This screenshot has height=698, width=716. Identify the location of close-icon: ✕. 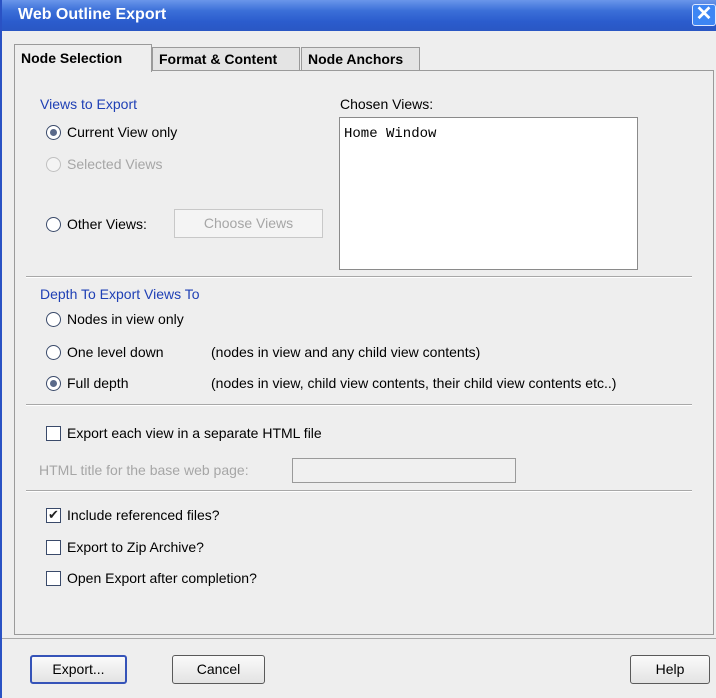
(704, 14).